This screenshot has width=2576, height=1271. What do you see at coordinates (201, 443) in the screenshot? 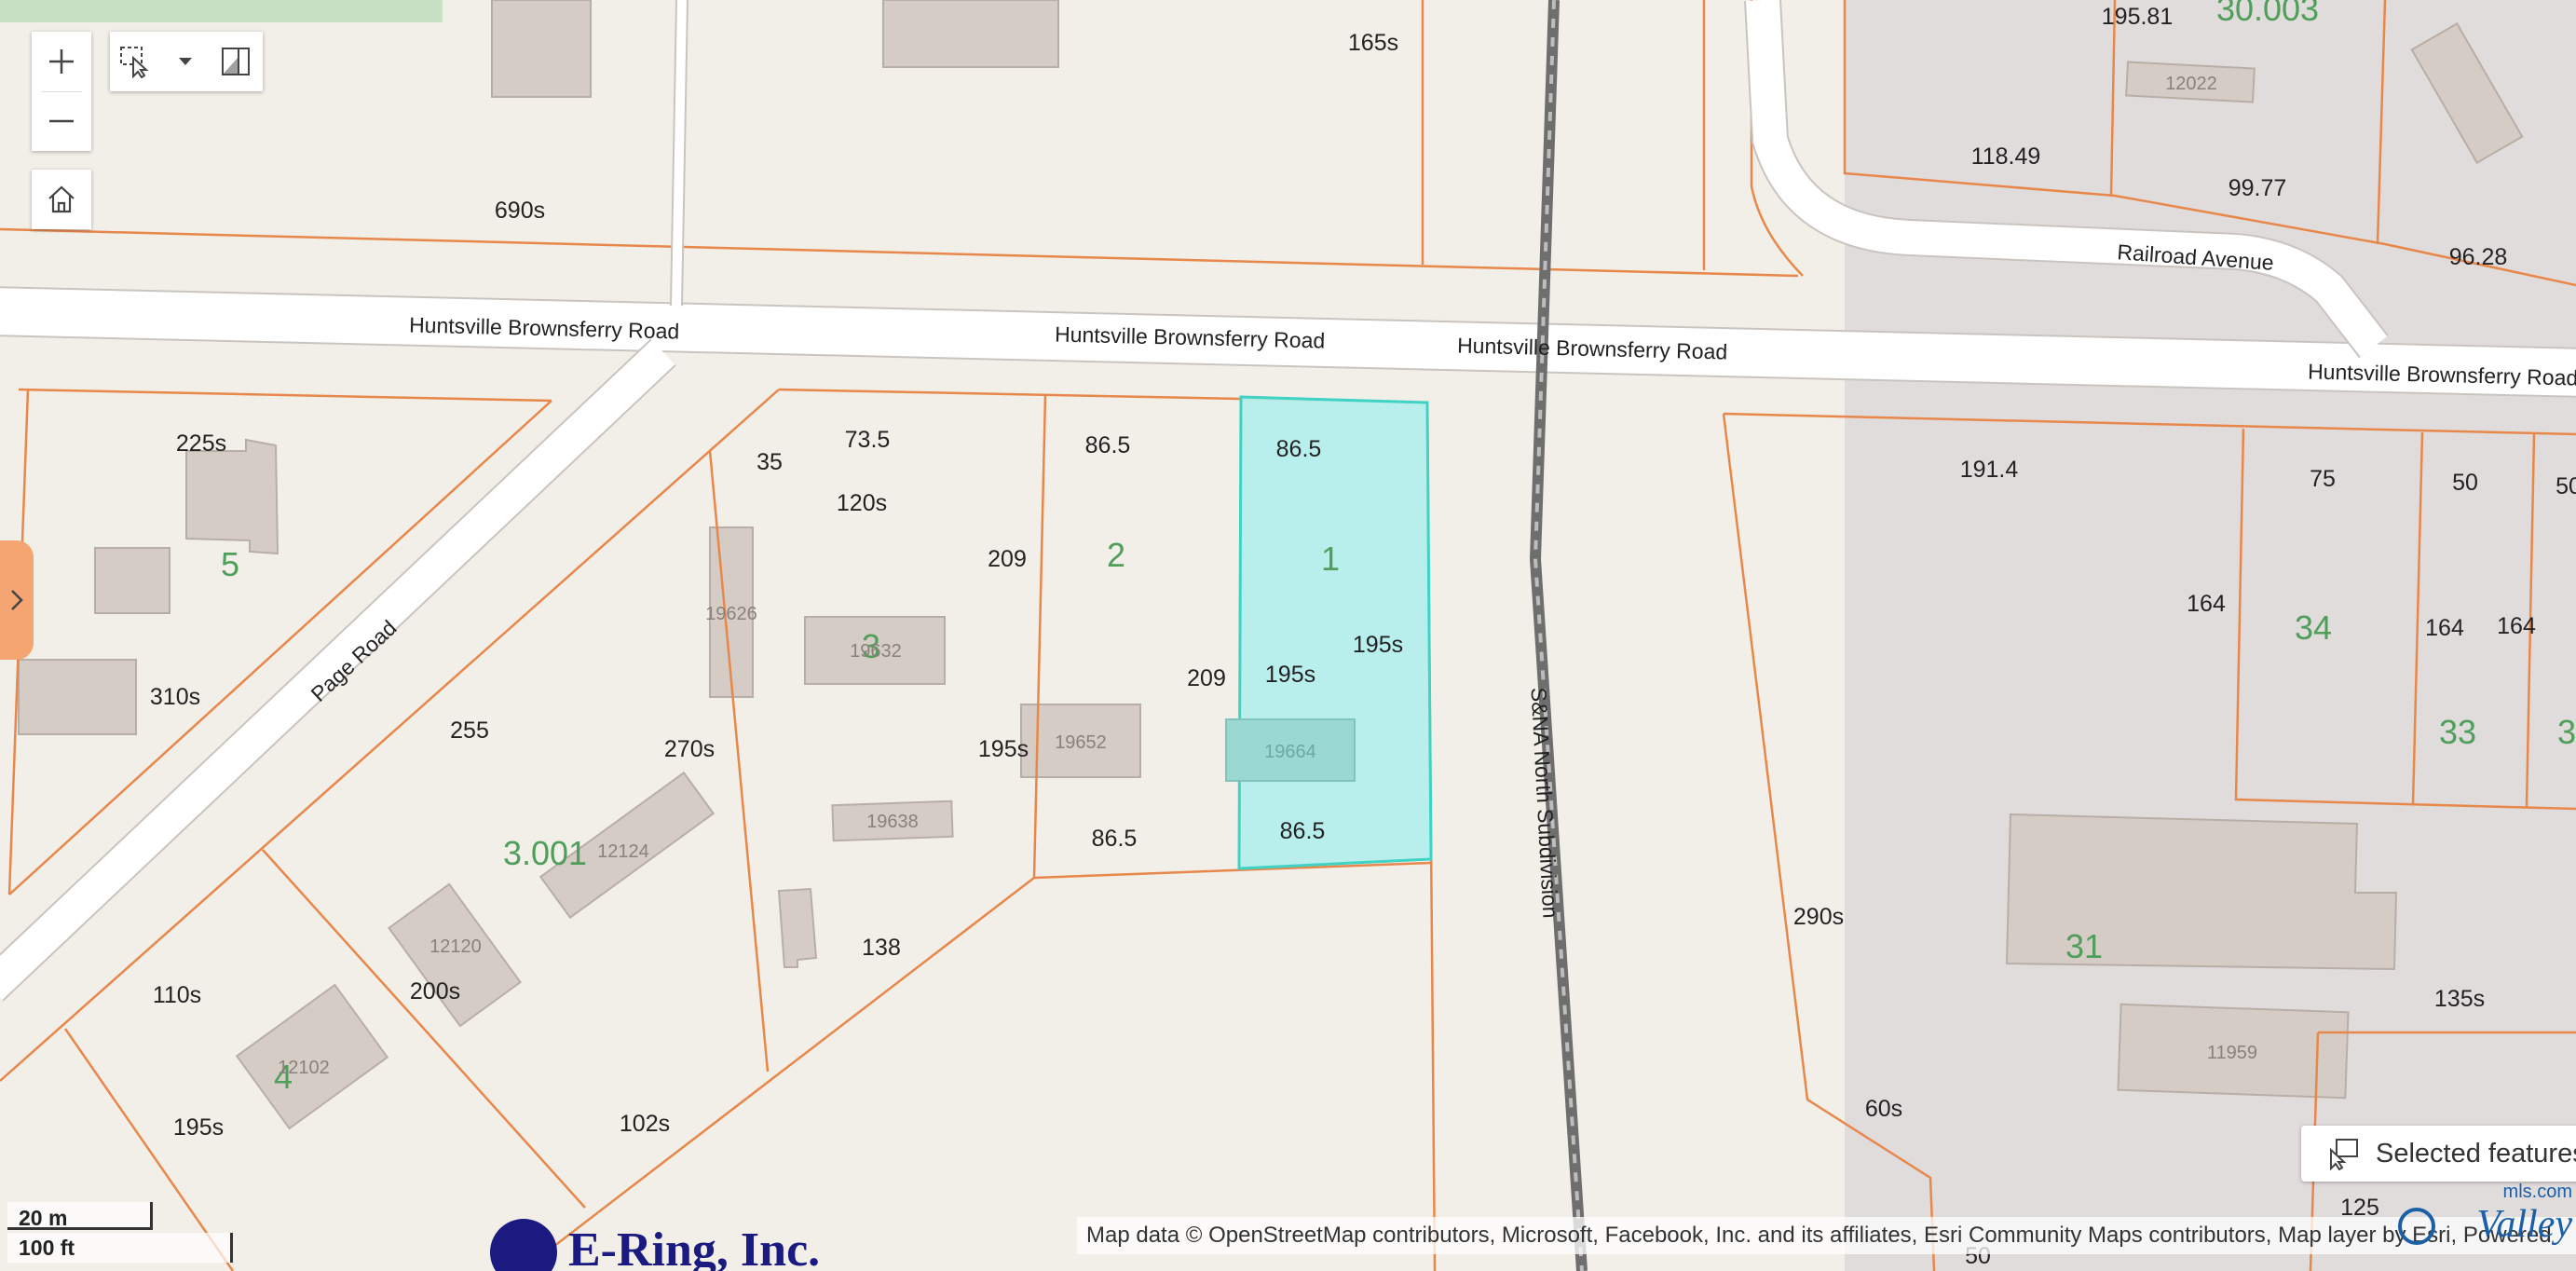
I see `dimension-label: 225s` at bounding box center [201, 443].